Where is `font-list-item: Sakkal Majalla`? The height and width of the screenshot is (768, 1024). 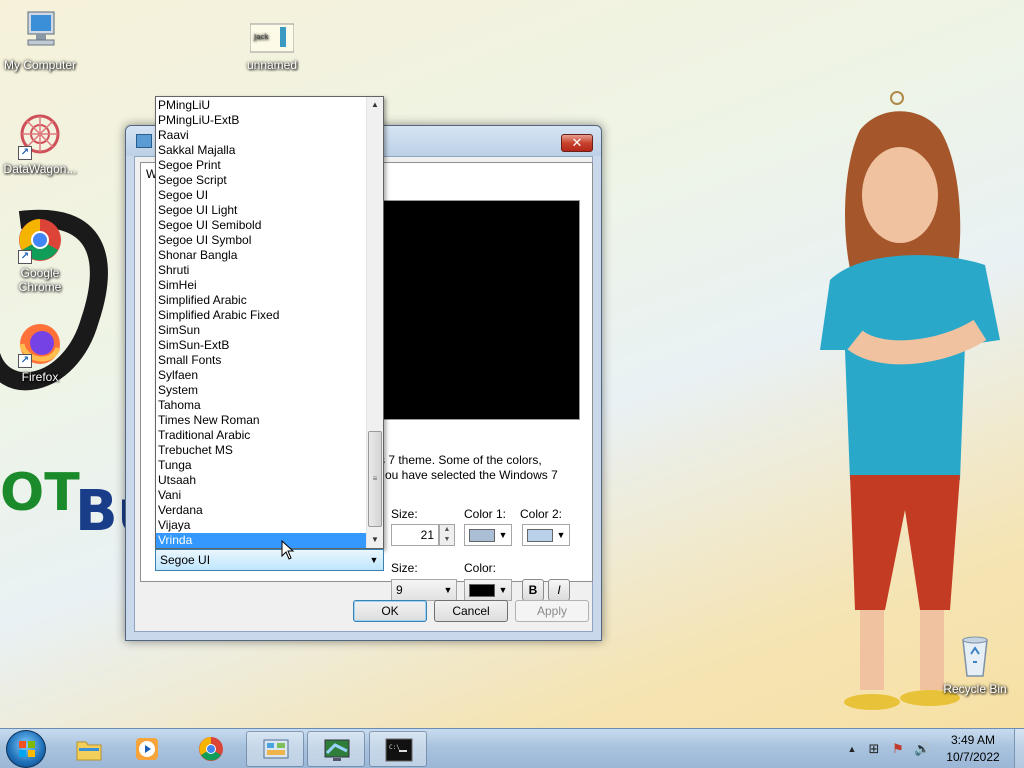 font-list-item: Sakkal Majalla is located at coordinates (261, 150).